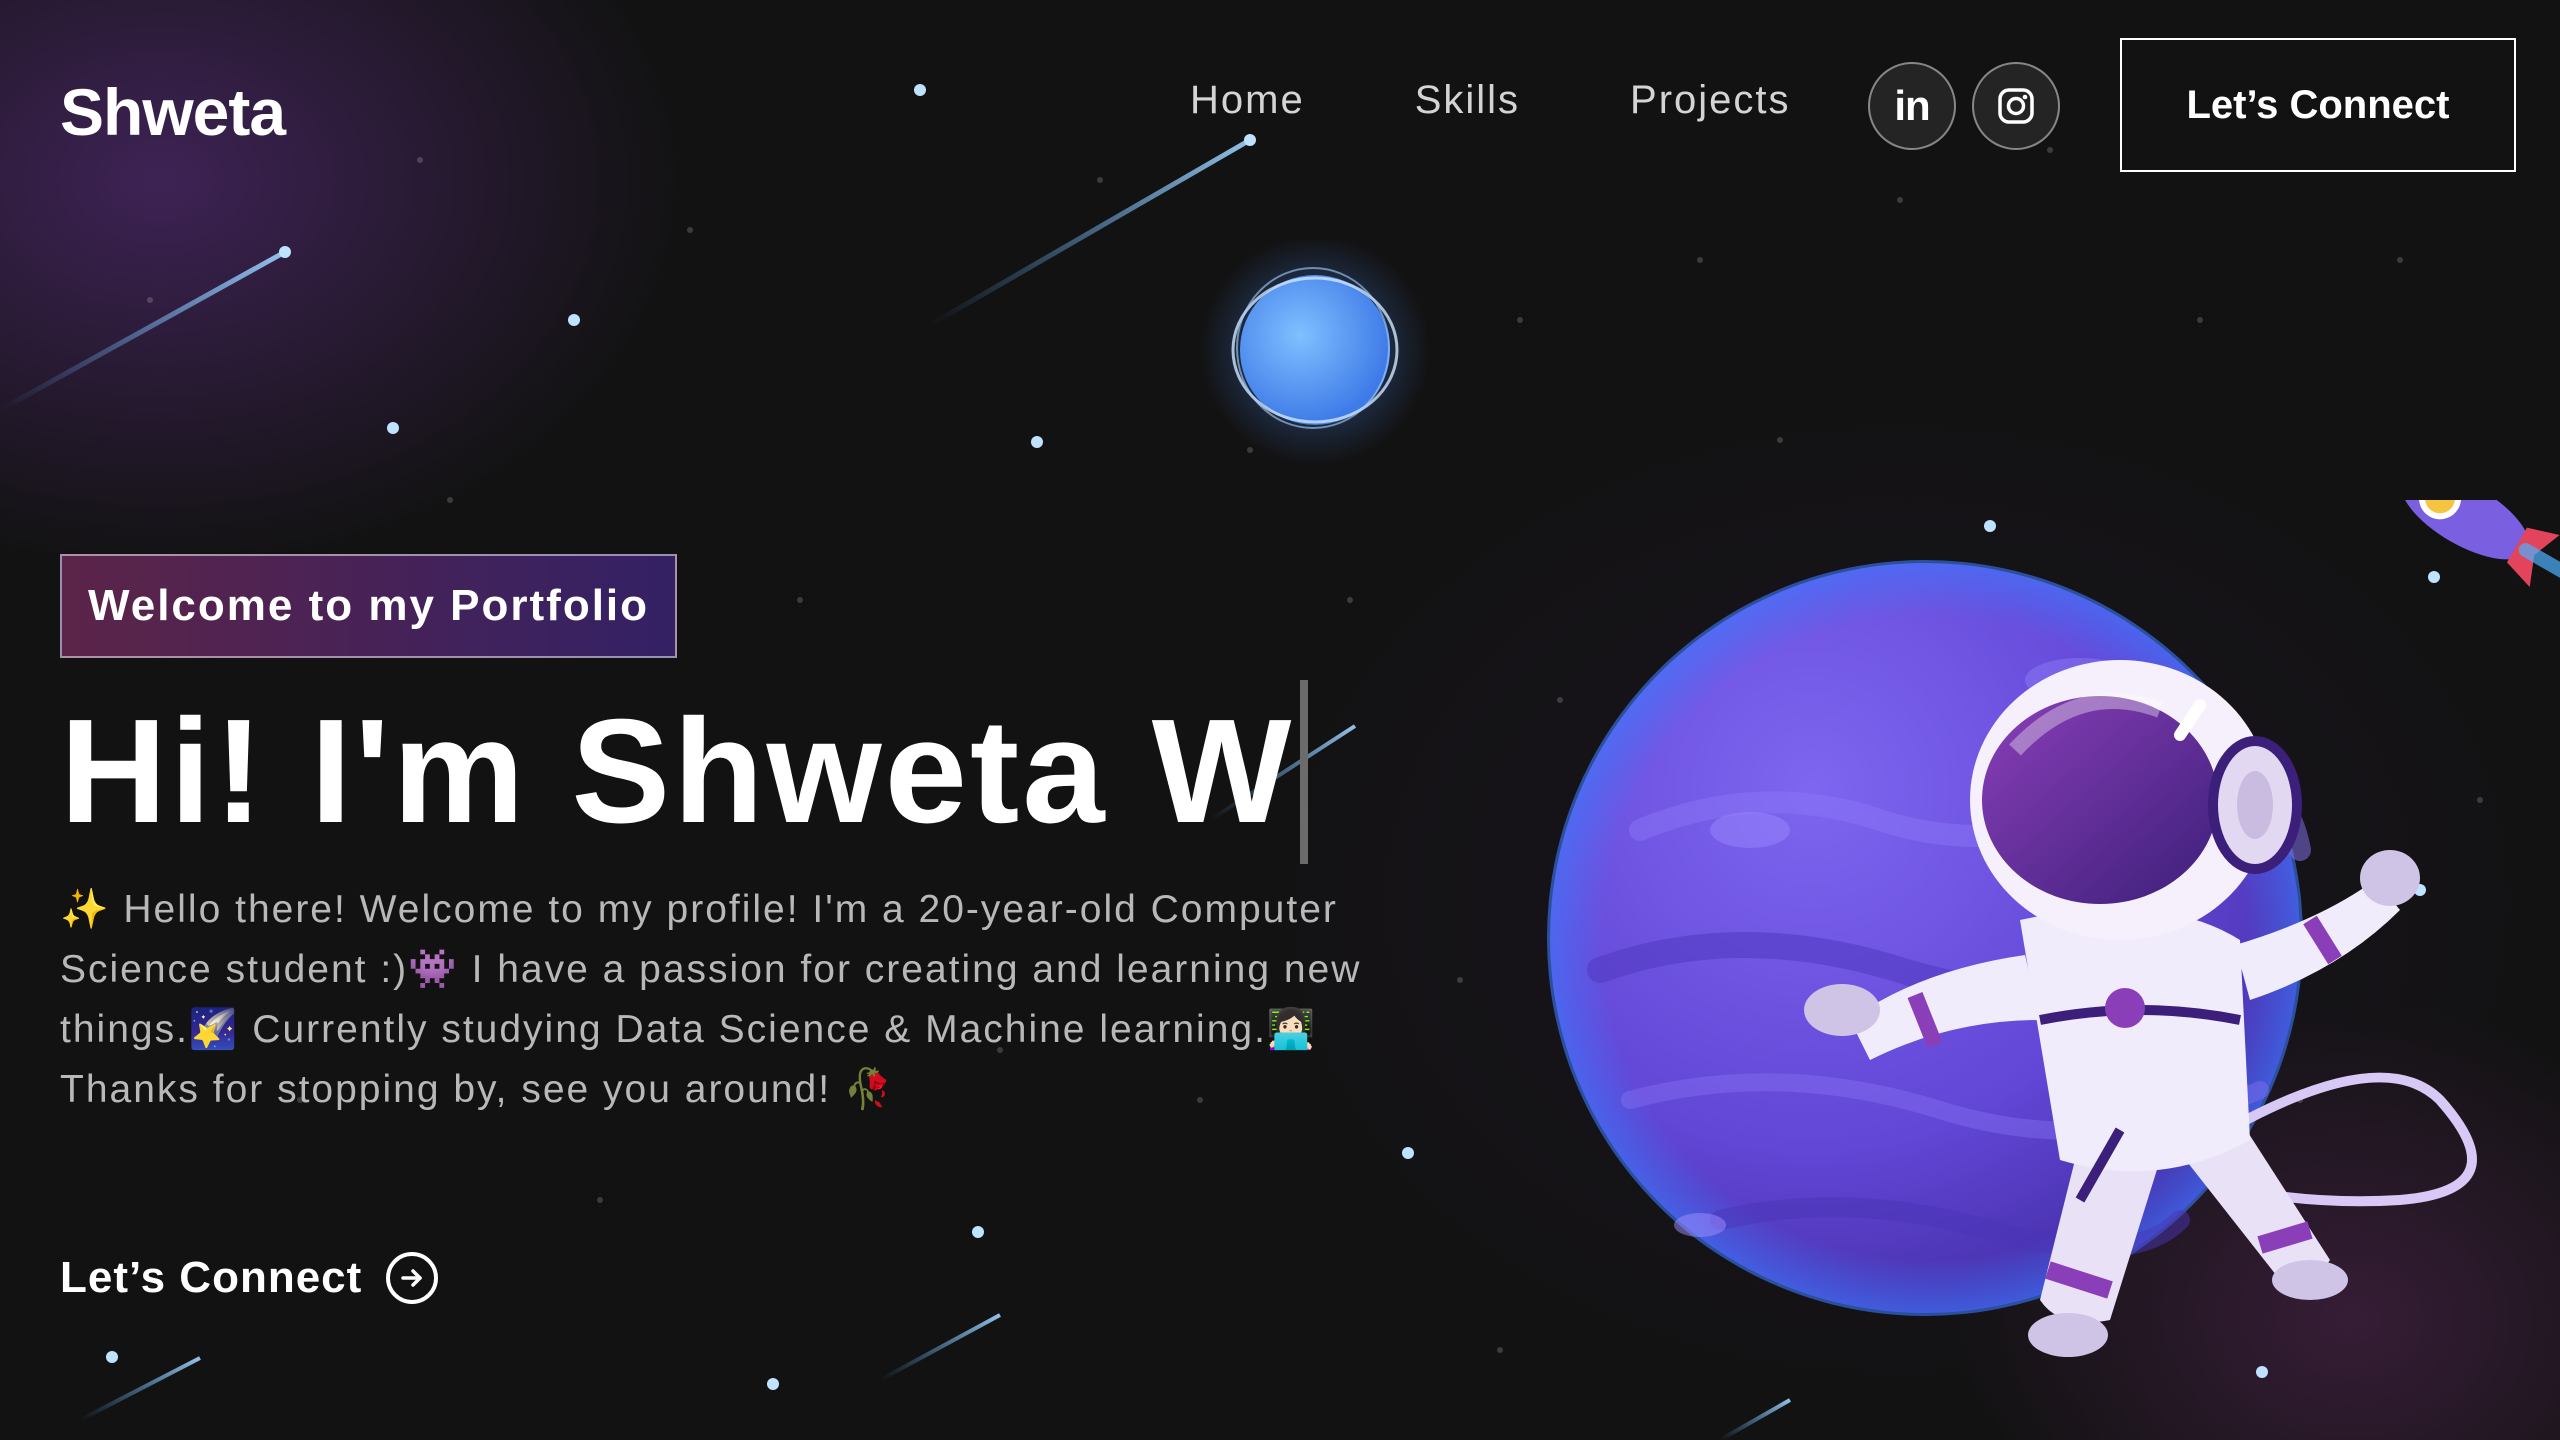 Image resolution: width=2560 pixels, height=1440 pixels. I want to click on instagram-link, so click(2016, 106).